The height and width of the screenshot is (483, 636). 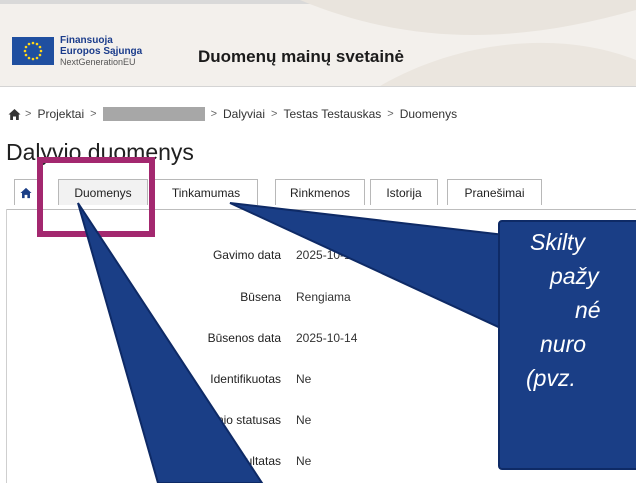 What do you see at coordinates (404, 192) in the screenshot?
I see `tab-istorija: Istorija` at bounding box center [404, 192].